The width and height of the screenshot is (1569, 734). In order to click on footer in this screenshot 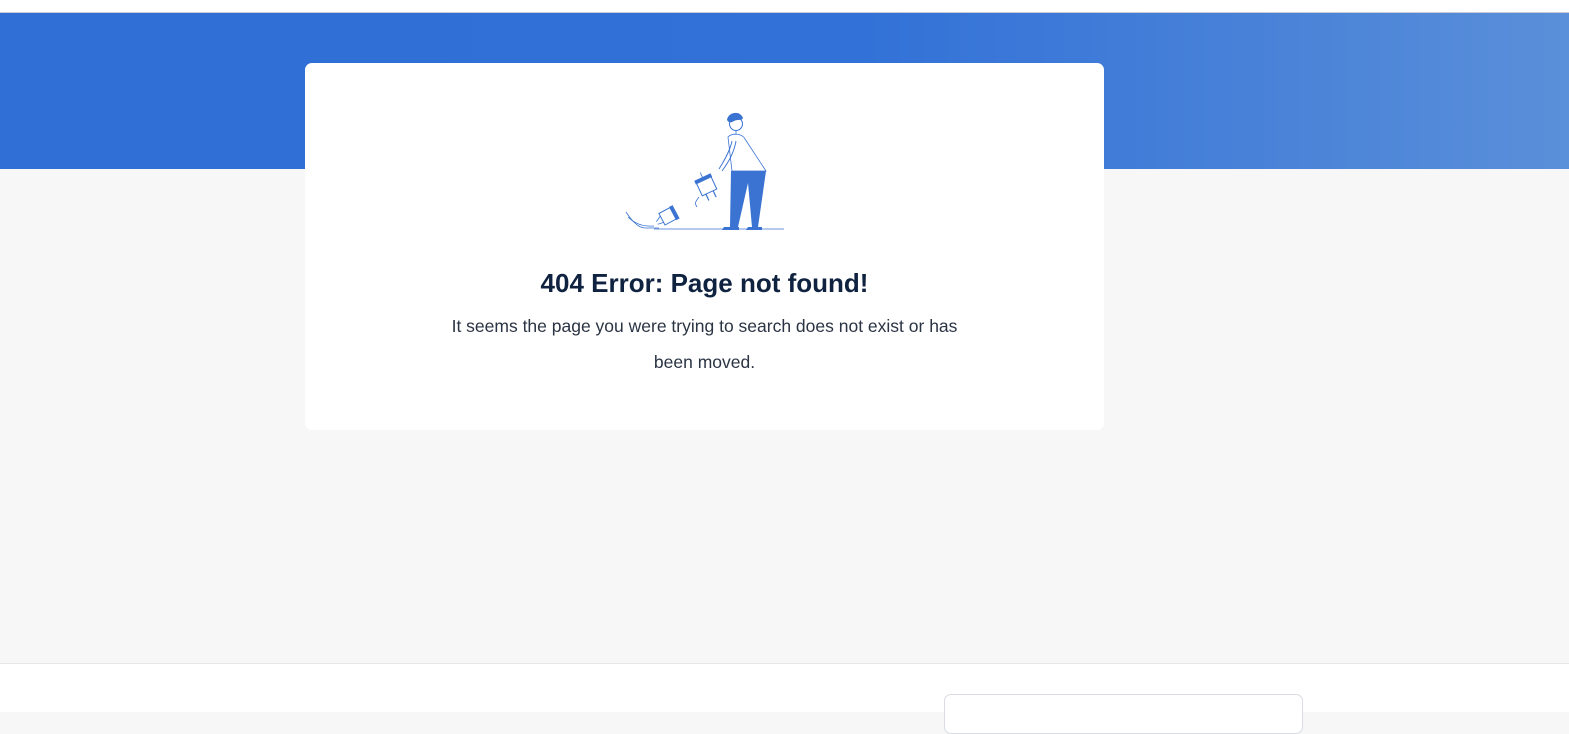, I will do `click(784, 698)`.